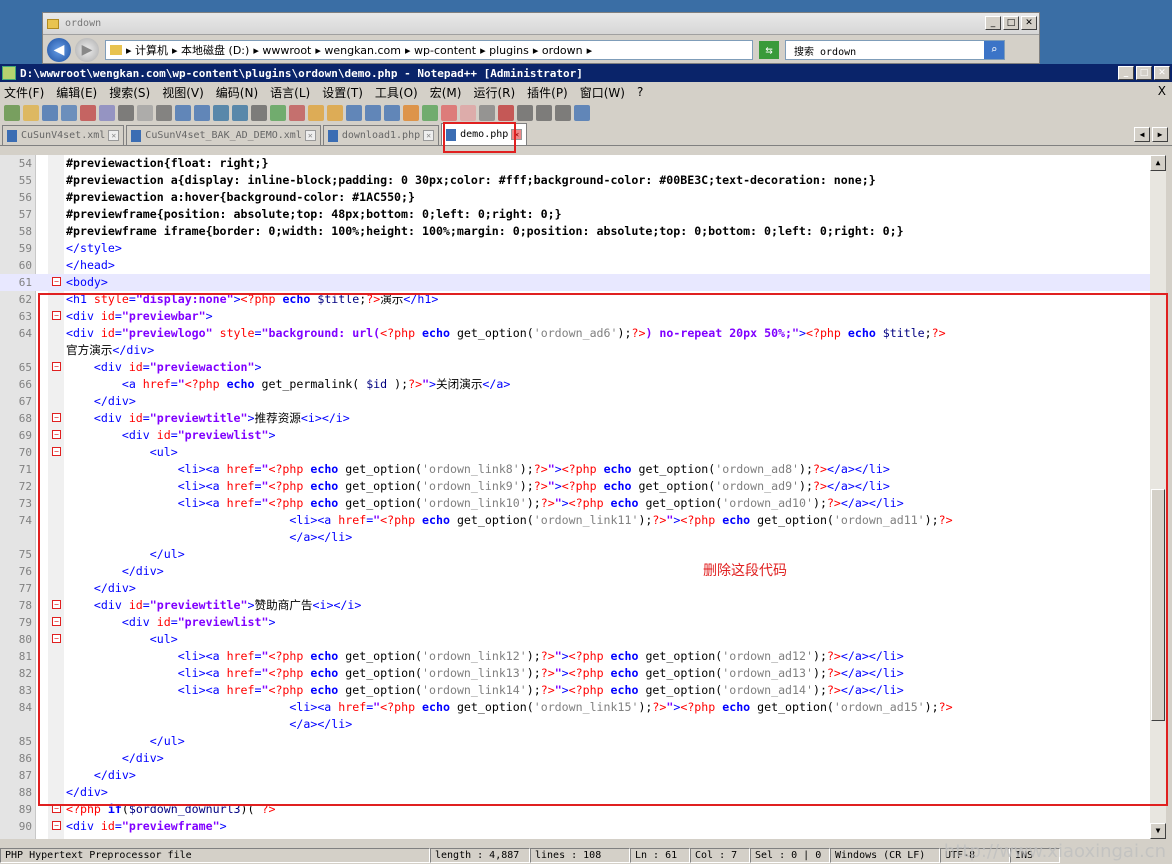 The height and width of the screenshot is (864, 1172). What do you see at coordinates (290, 92) in the screenshot?
I see `menu-item: 语言(L)` at bounding box center [290, 92].